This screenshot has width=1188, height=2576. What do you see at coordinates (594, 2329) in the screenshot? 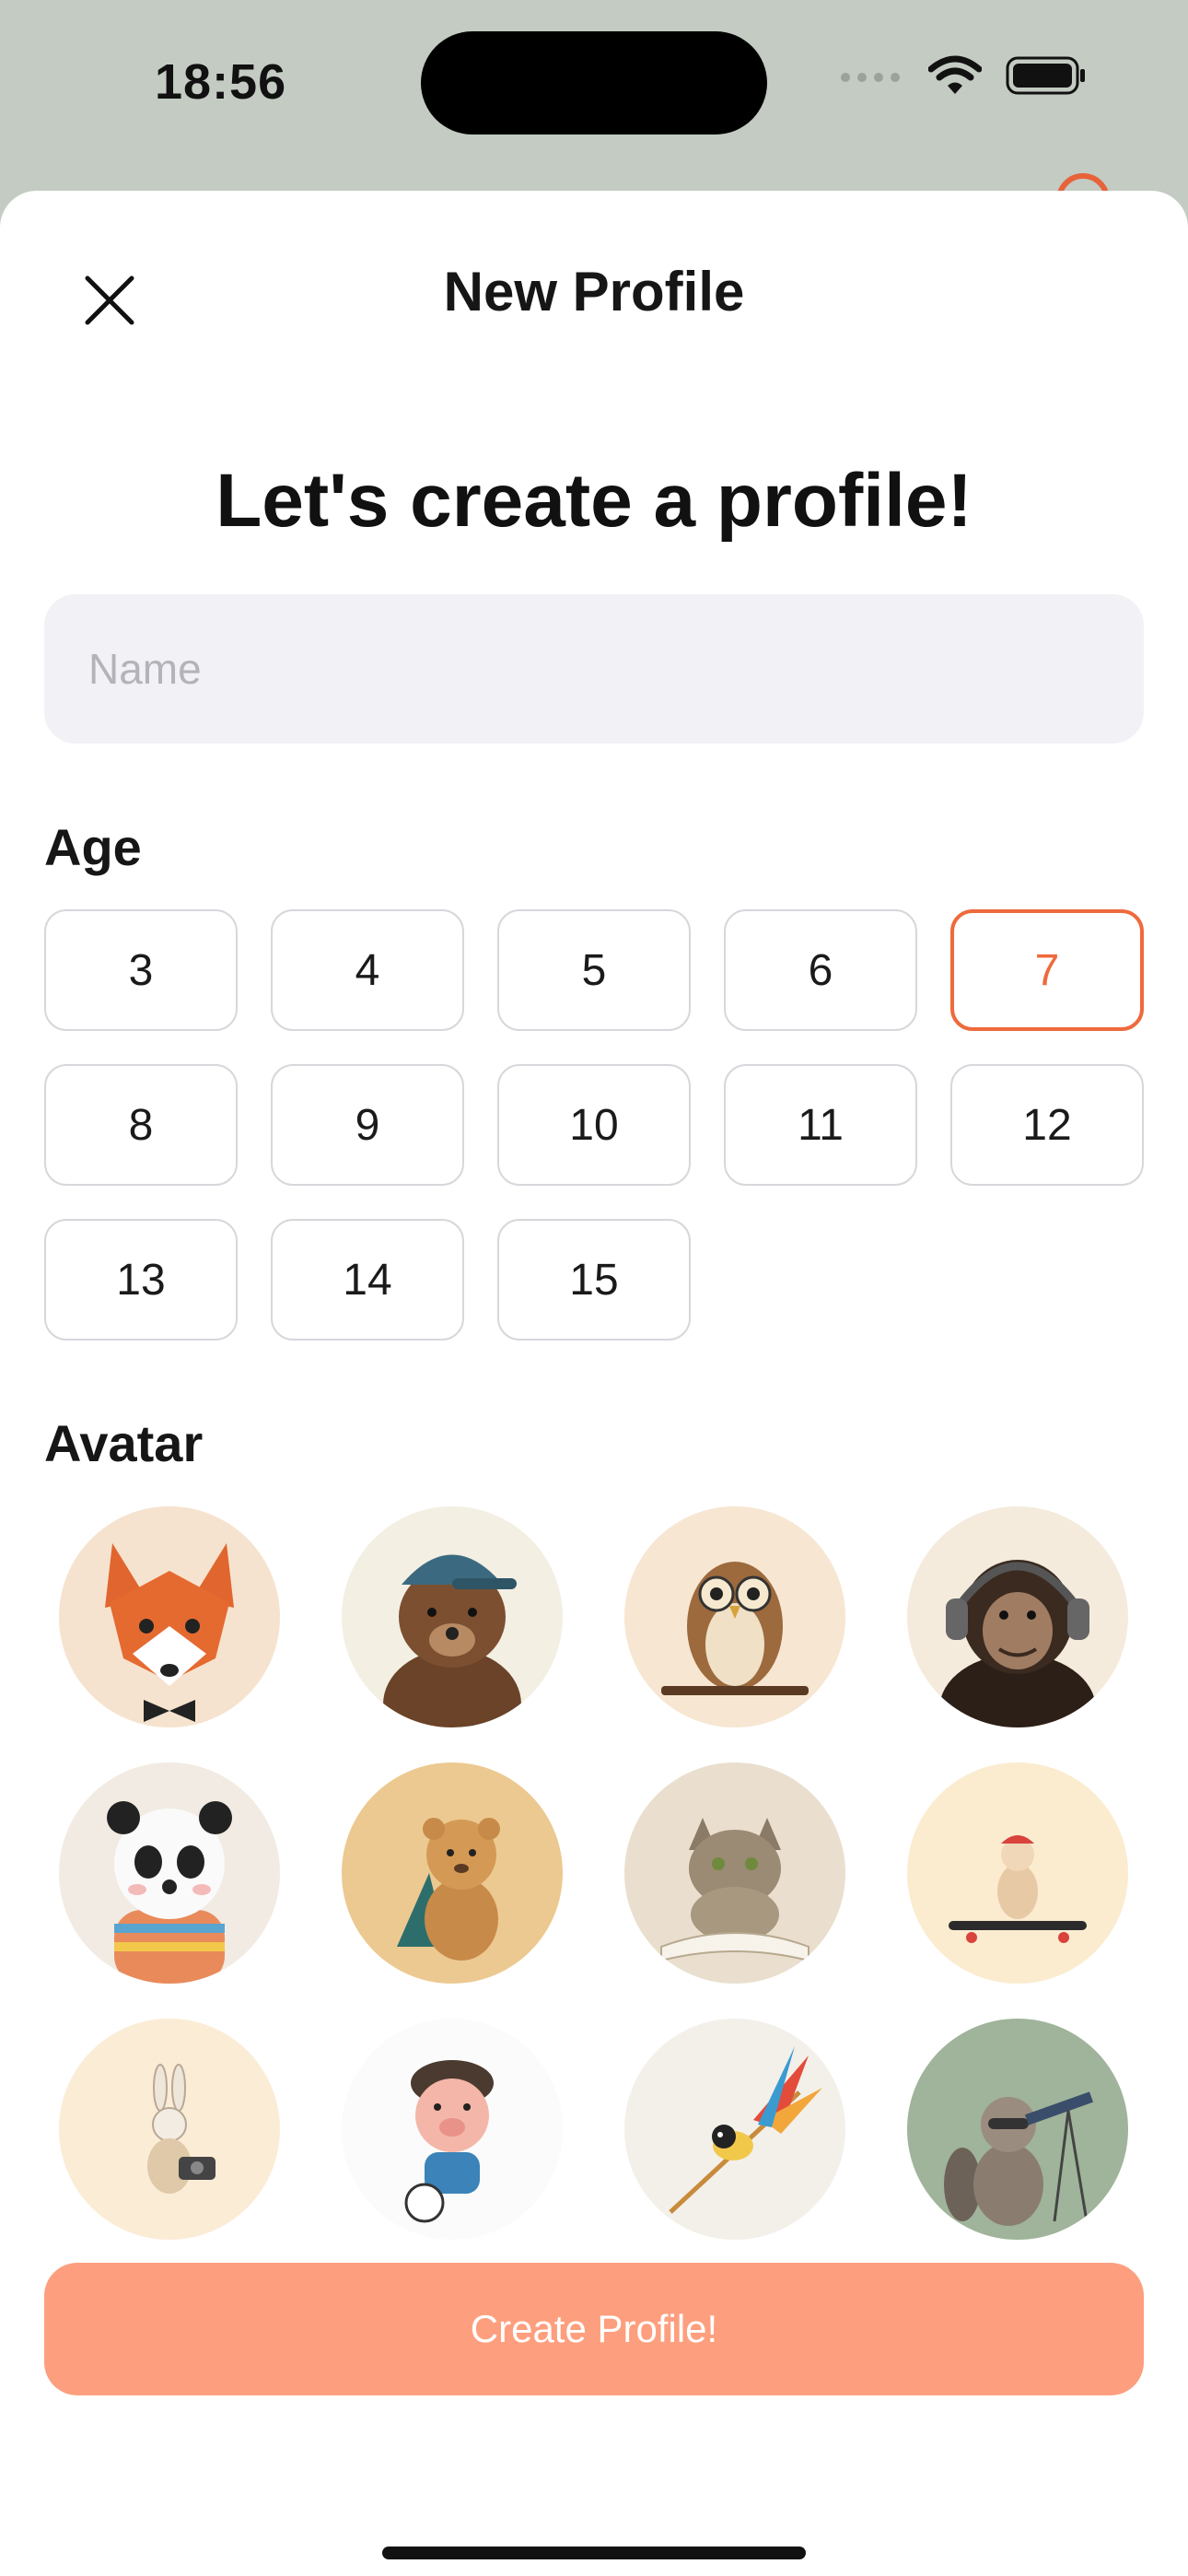
I see `create-profile-button: Create Profile!` at bounding box center [594, 2329].